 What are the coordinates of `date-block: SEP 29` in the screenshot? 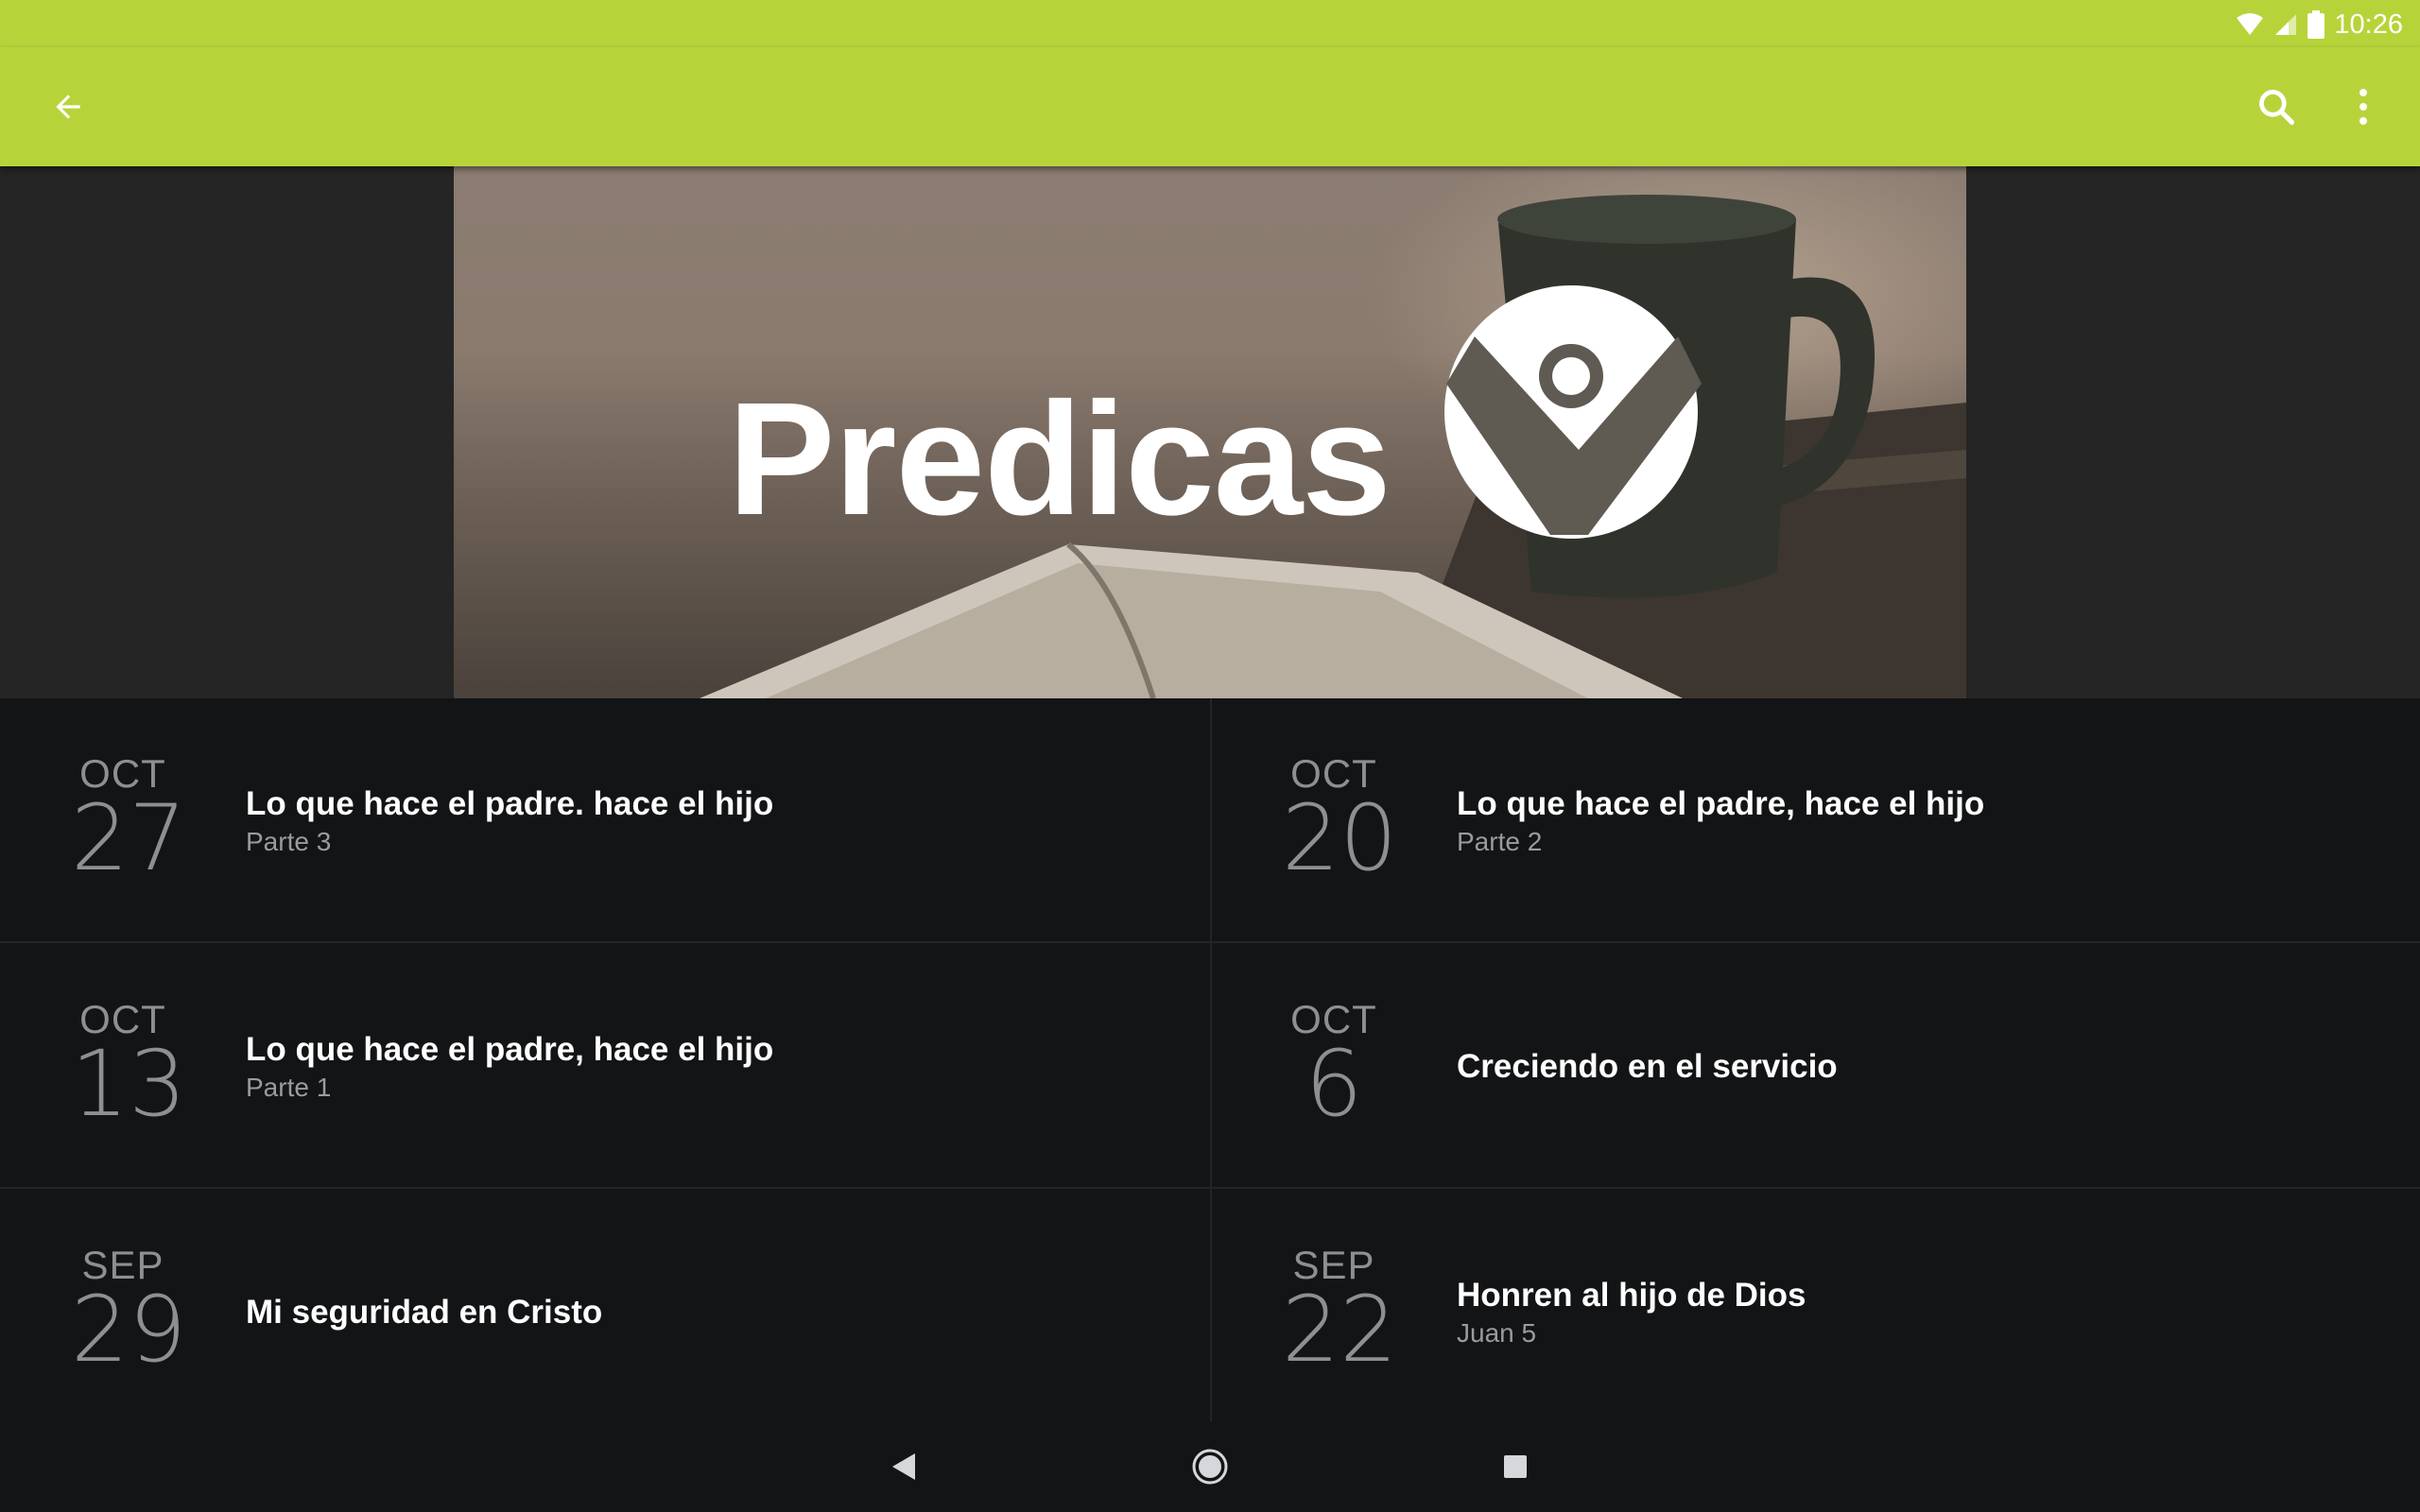 It's located at (129, 1314).